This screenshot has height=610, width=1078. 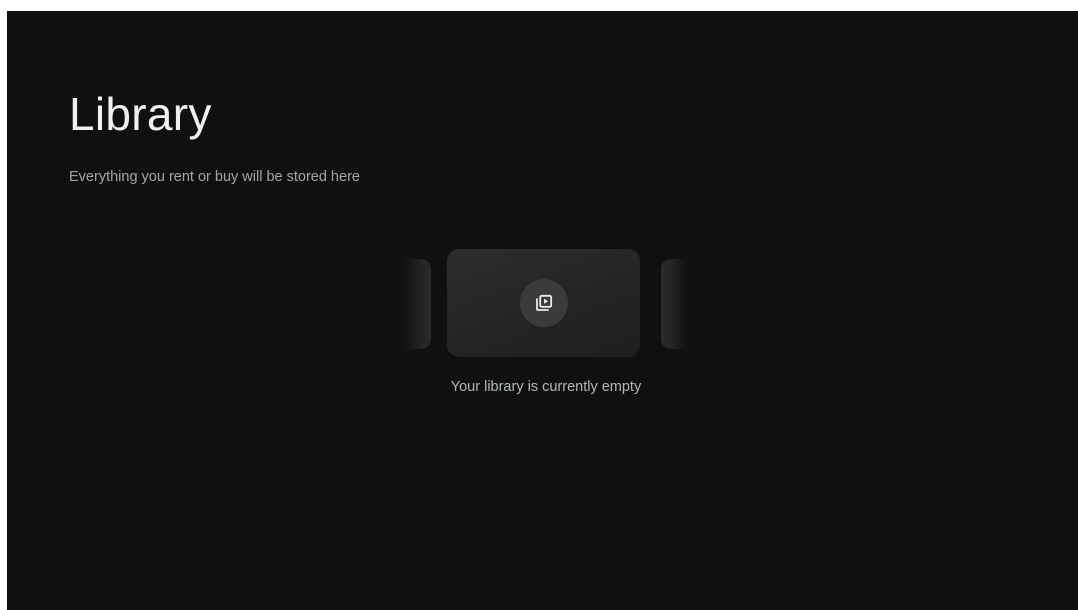 I want to click on page-title: Library, so click(x=140, y=114).